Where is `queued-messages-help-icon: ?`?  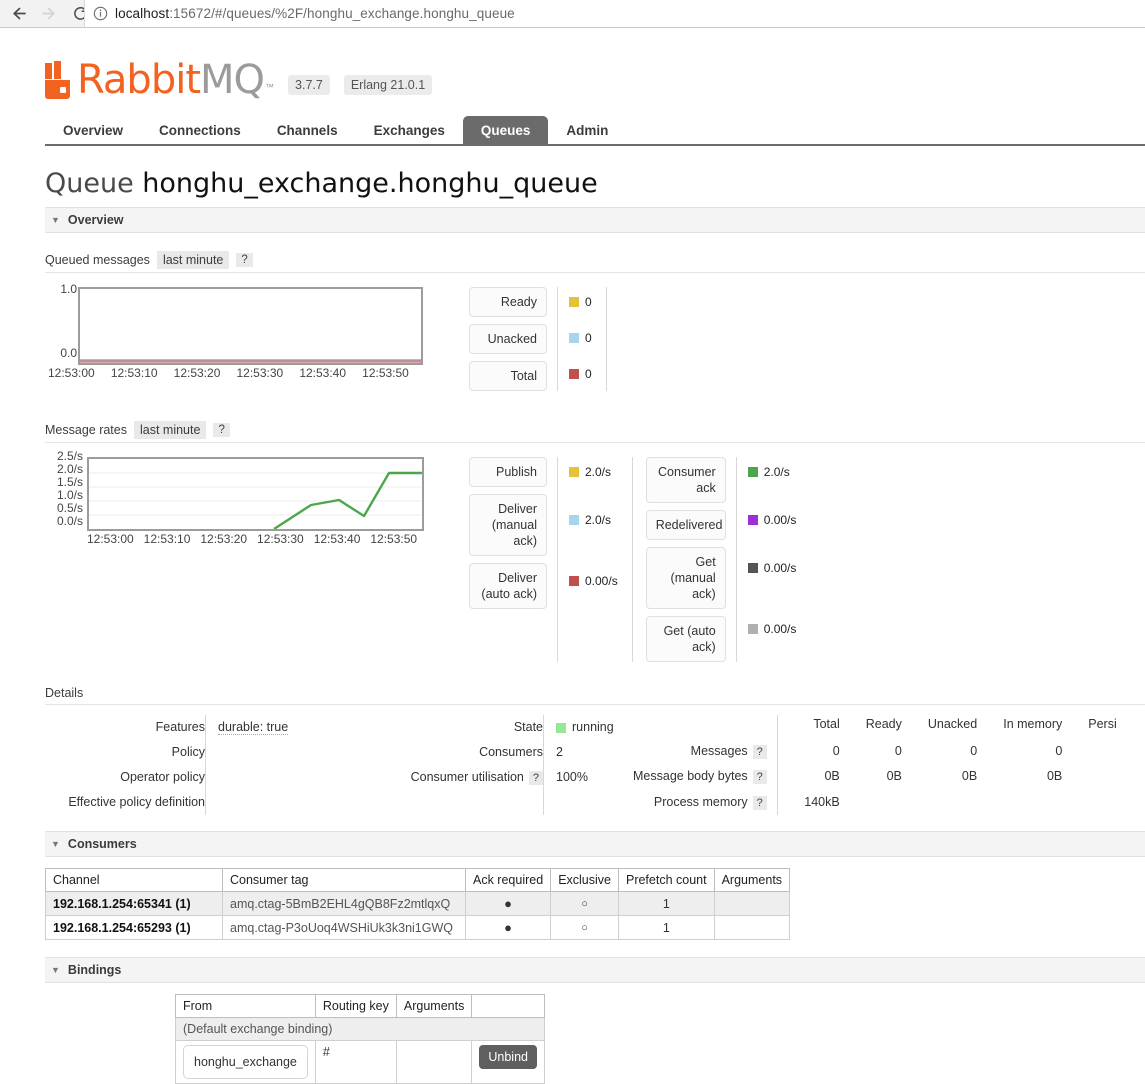 queued-messages-help-icon: ? is located at coordinates (244, 260).